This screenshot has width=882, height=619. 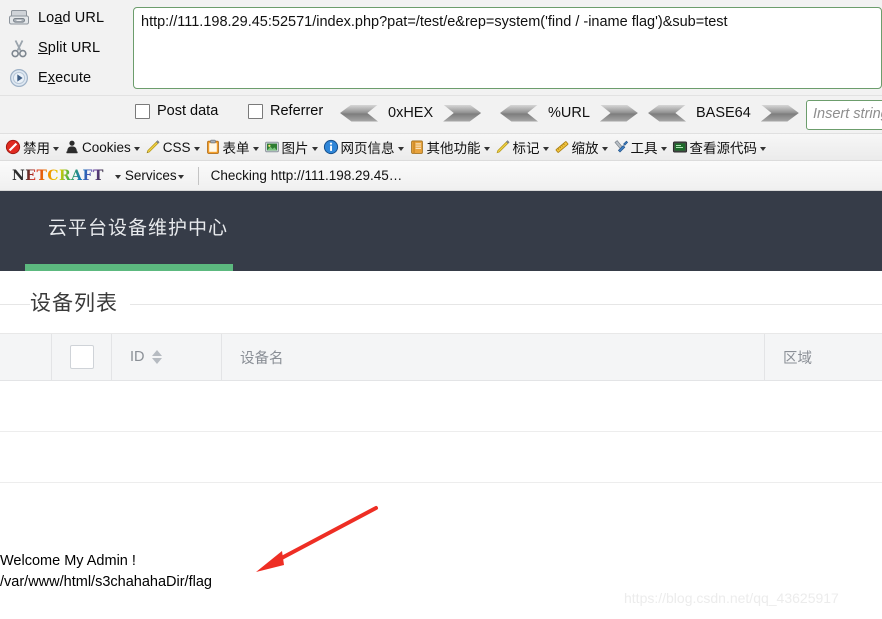 What do you see at coordinates (176, 147) in the screenshot?
I see `devbar-label-css: CSS` at bounding box center [176, 147].